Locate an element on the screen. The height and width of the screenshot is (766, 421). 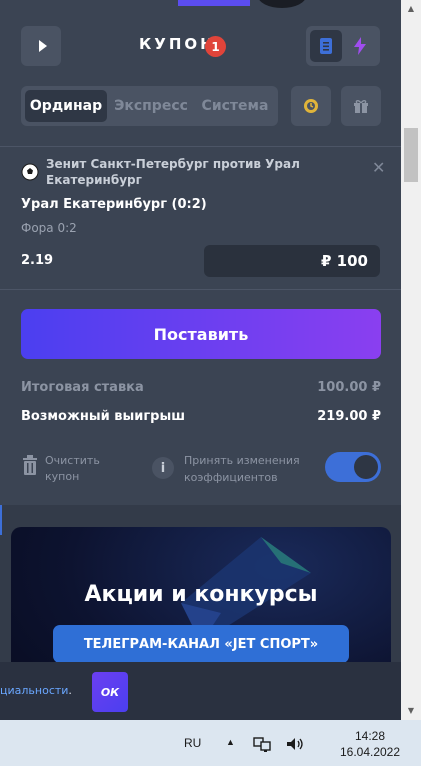
play-icon is located at coordinates (42, 46).